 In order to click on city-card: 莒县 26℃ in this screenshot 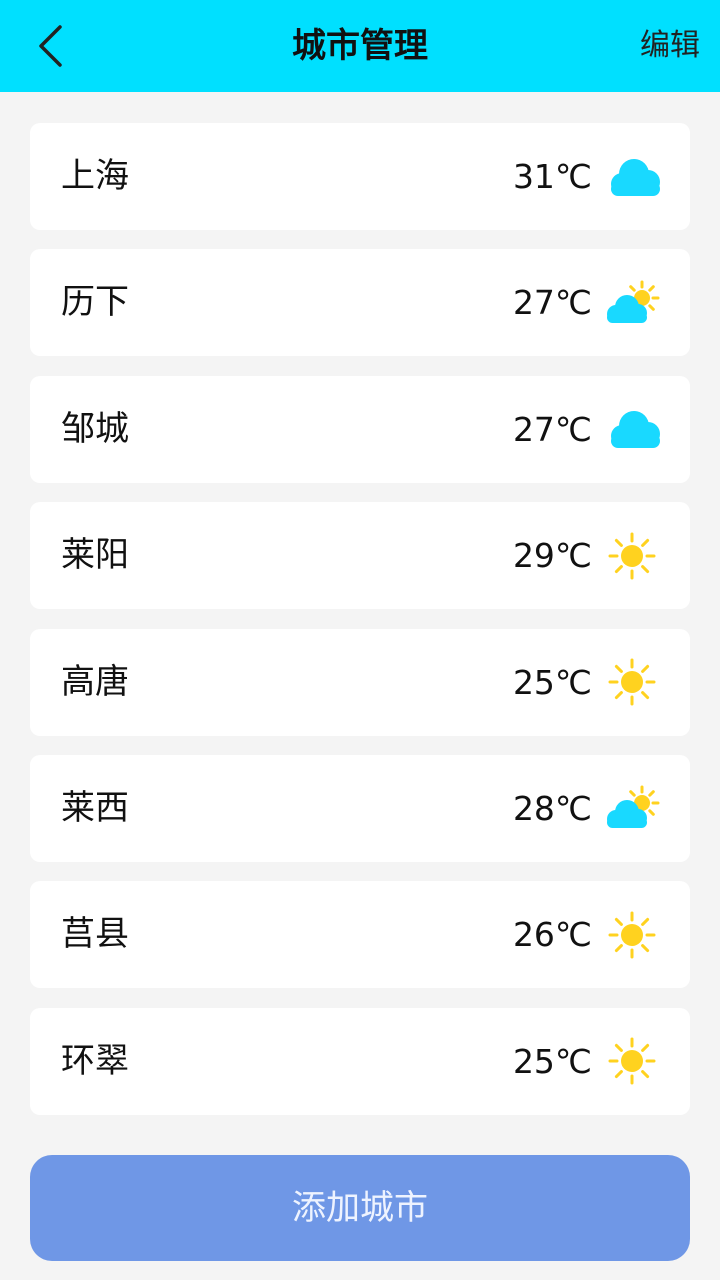, I will do `click(360, 935)`.